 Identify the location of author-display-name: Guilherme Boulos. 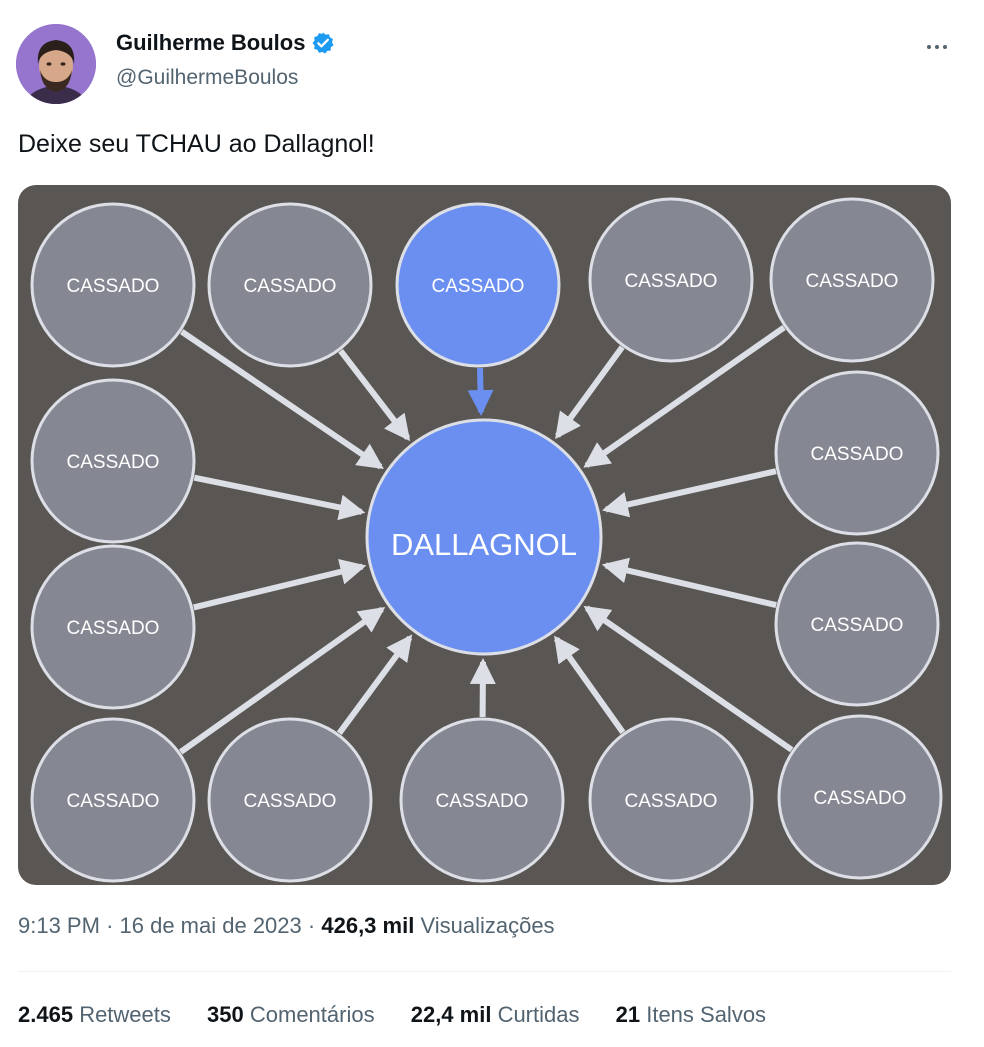
(210, 43).